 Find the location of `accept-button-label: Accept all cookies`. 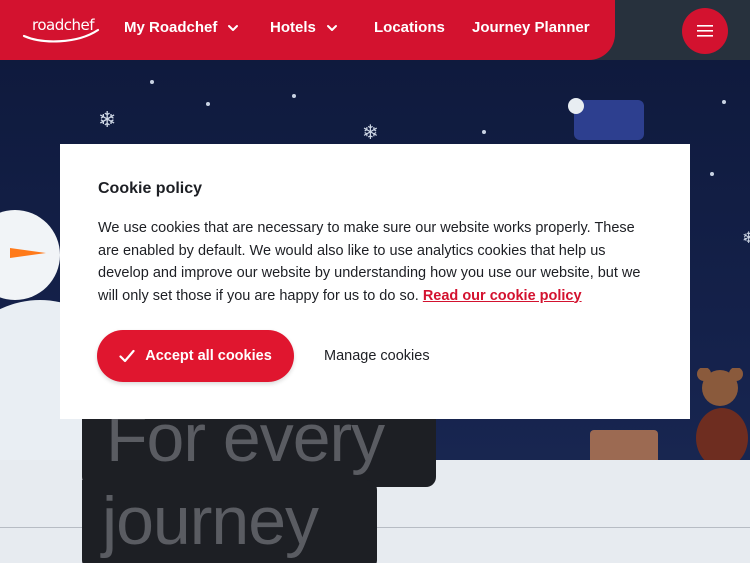

accept-button-label: Accept all cookies is located at coordinates (208, 356).